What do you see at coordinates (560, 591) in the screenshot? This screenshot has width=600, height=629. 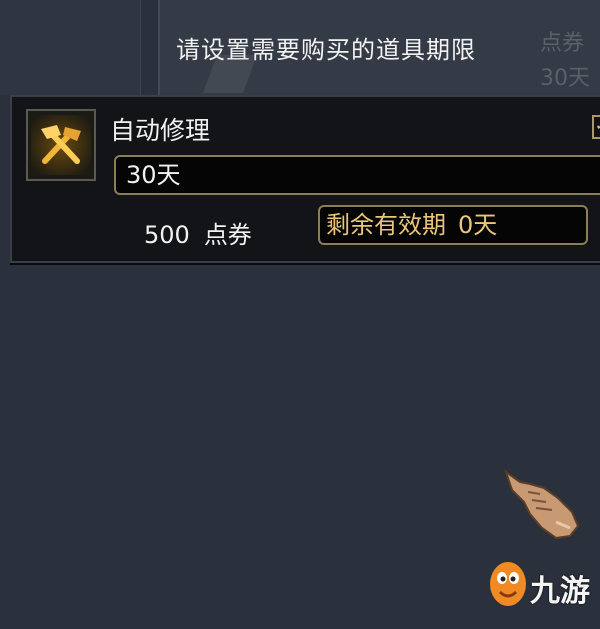 I see `watermark-text: 九游` at bounding box center [560, 591].